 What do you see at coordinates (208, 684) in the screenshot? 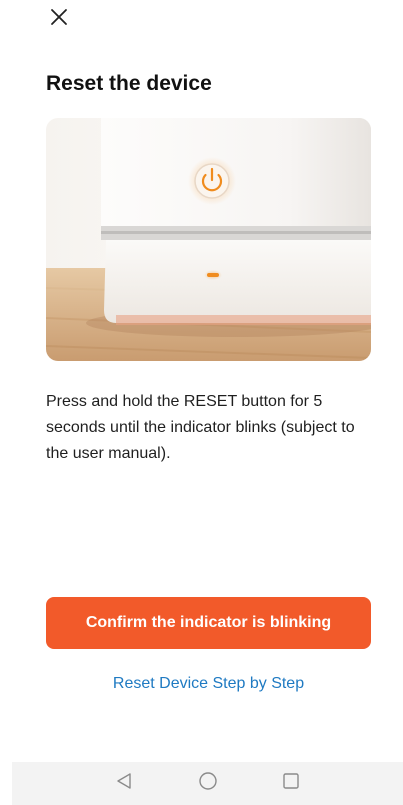
I see `reset-step-by-step-link: Reset Device Step by Step` at bounding box center [208, 684].